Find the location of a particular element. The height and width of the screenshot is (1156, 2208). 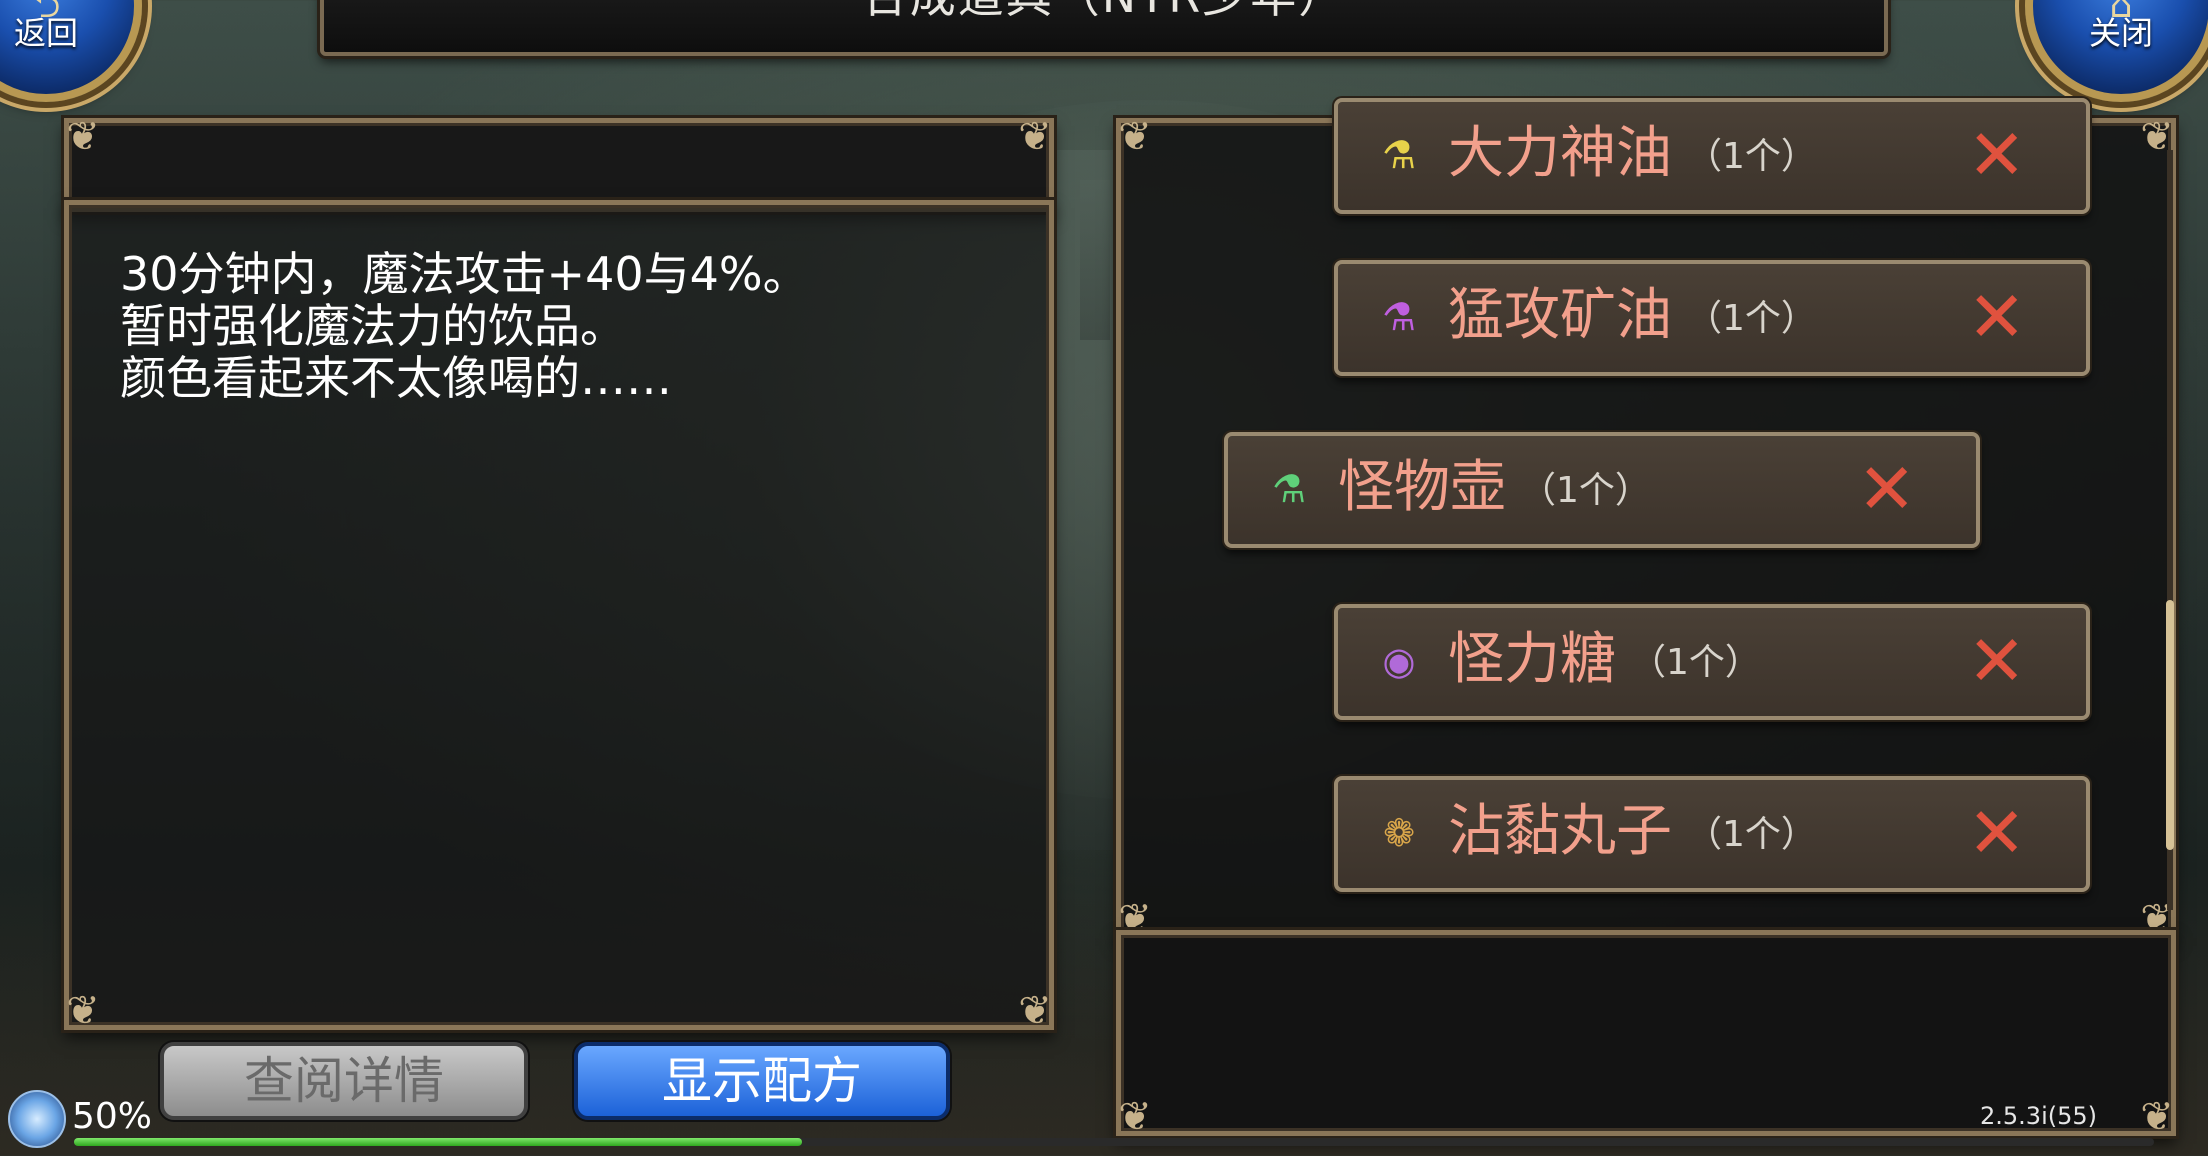

close-button: ⌂ 关闭 is located at coordinates (2116, 51).